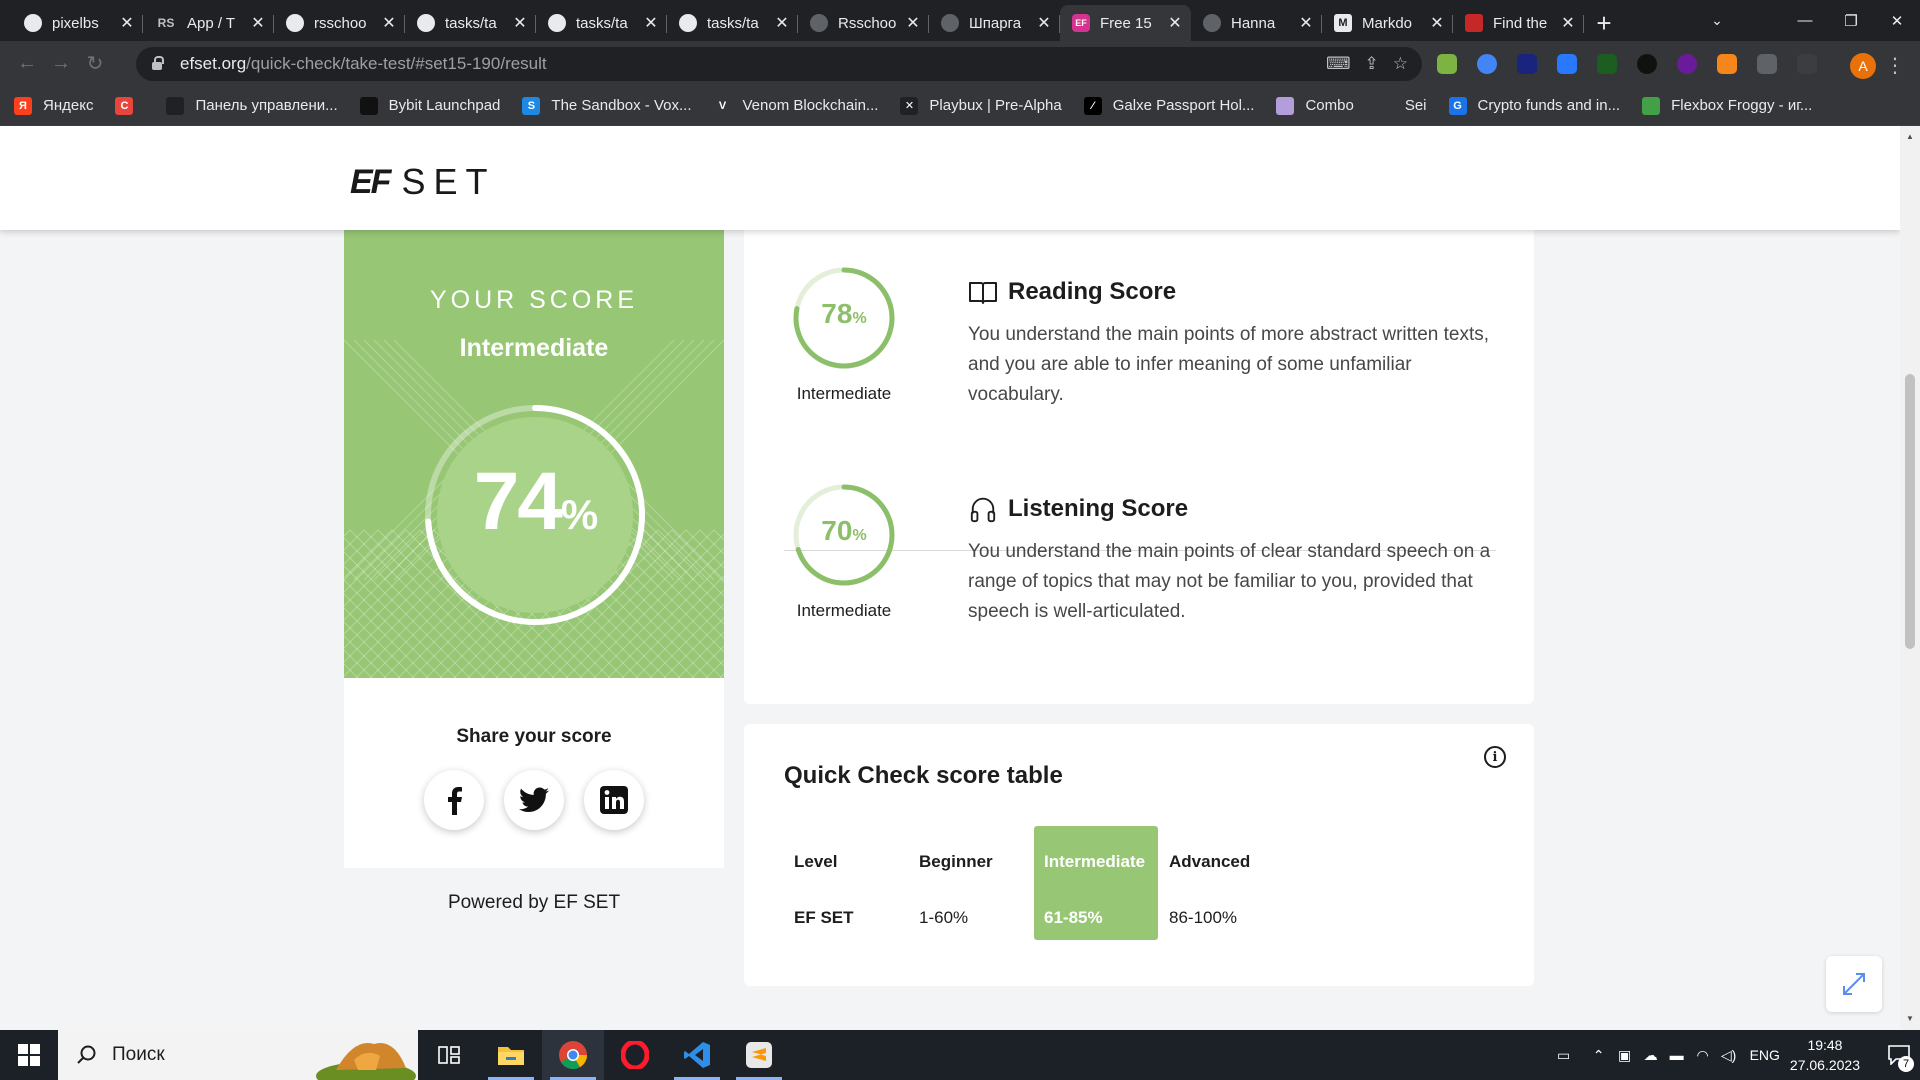 This screenshot has height=1080, width=1920. What do you see at coordinates (1599, 1055) in the screenshot?
I see `chevron-up-icon: ⌃` at bounding box center [1599, 1055].